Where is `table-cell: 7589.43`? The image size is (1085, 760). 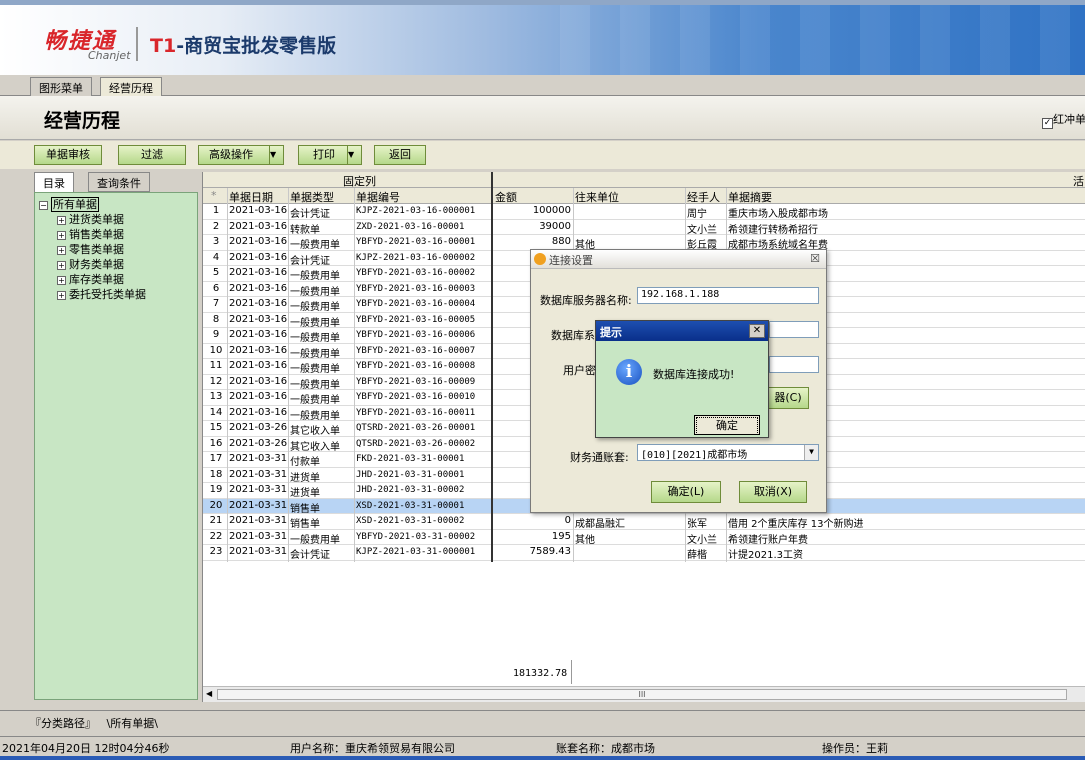 table-cell: 7589.43 is located at coordinates (550, 551).